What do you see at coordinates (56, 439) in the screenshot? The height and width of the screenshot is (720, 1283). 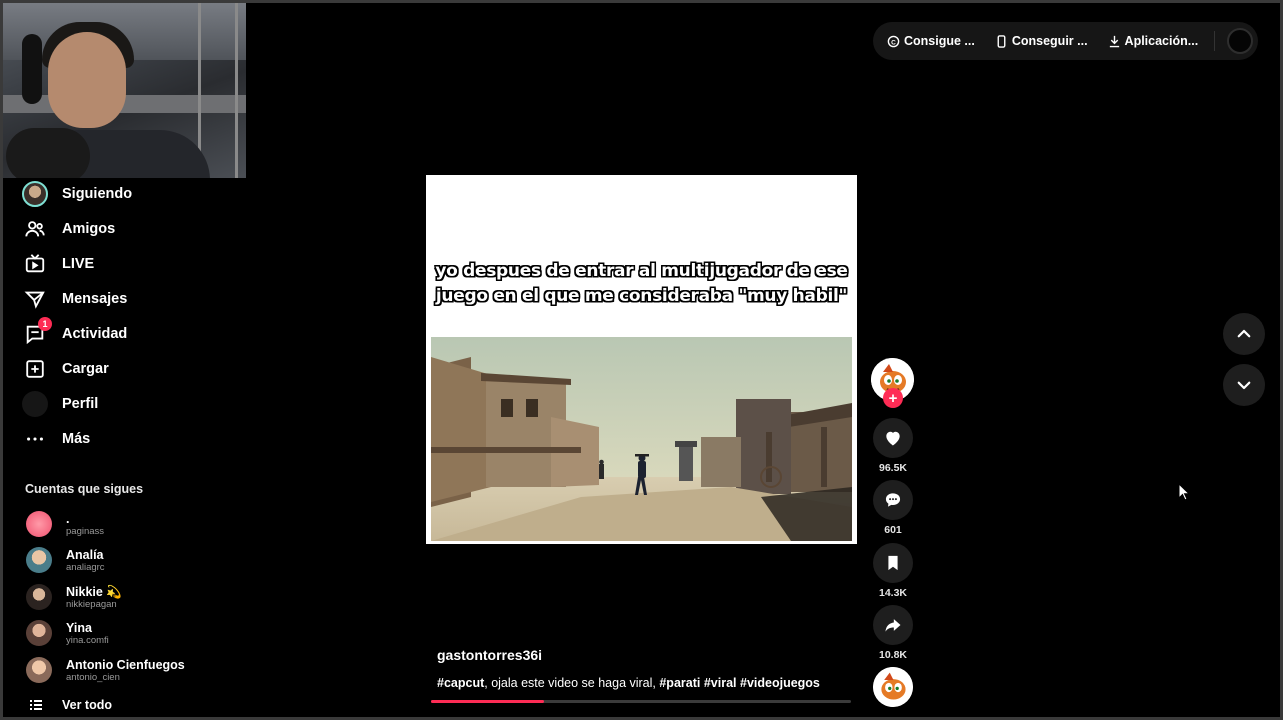 I see `sidebar-item-more: Más` at bounding box center [56, 439].